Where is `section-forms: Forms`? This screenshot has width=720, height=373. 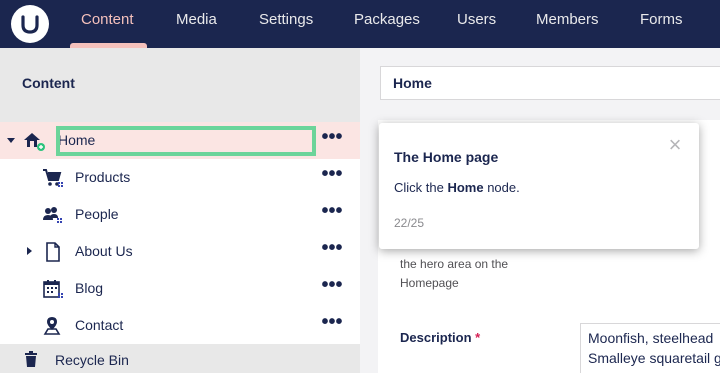 section-forms: Forms is located at coordinates (661, 24).